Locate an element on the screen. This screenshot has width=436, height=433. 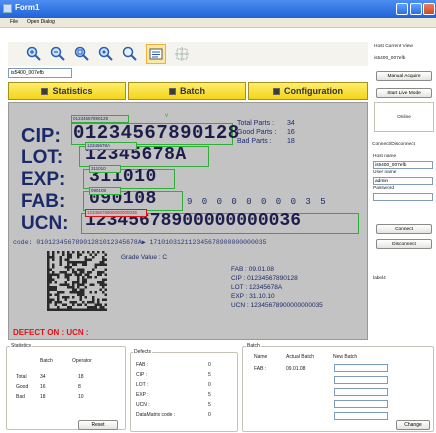
search-button is located at coordinates (130, 54).